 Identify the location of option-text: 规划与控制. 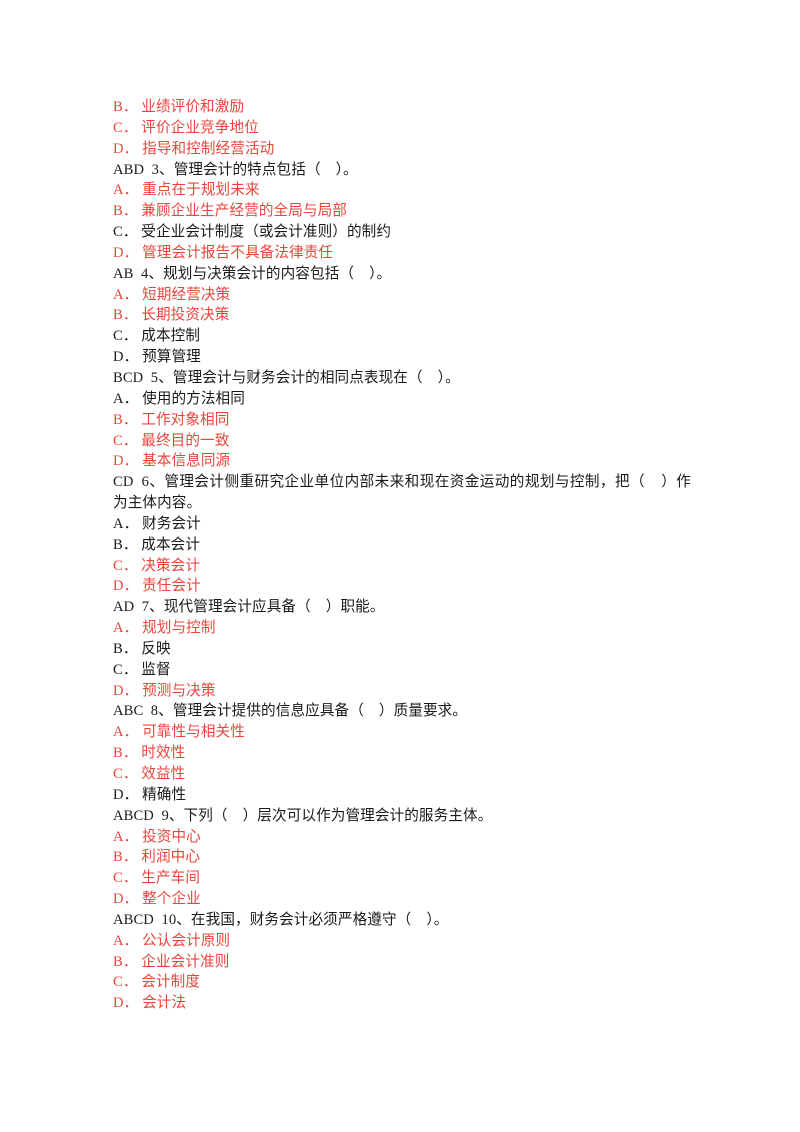
(177, 628).